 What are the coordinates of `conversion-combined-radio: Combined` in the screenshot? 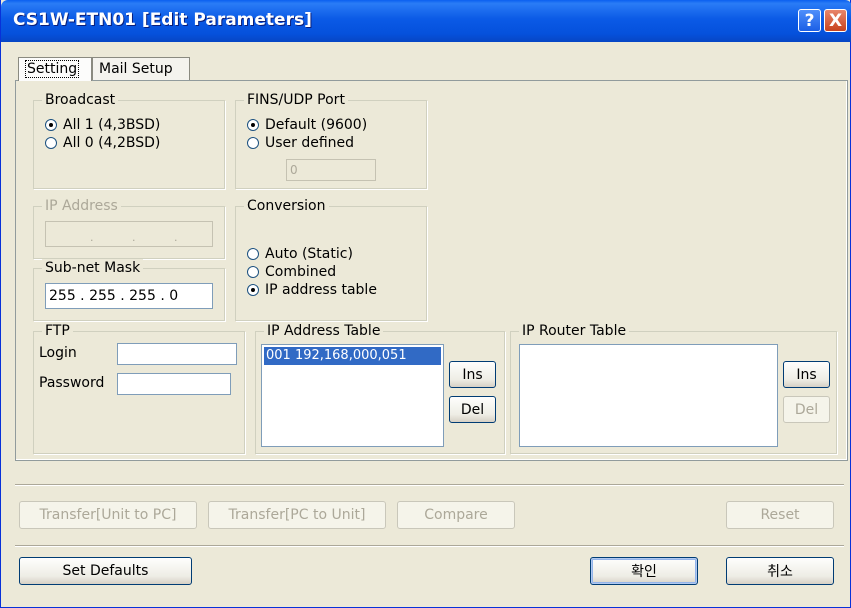 It's located at (291, 272).